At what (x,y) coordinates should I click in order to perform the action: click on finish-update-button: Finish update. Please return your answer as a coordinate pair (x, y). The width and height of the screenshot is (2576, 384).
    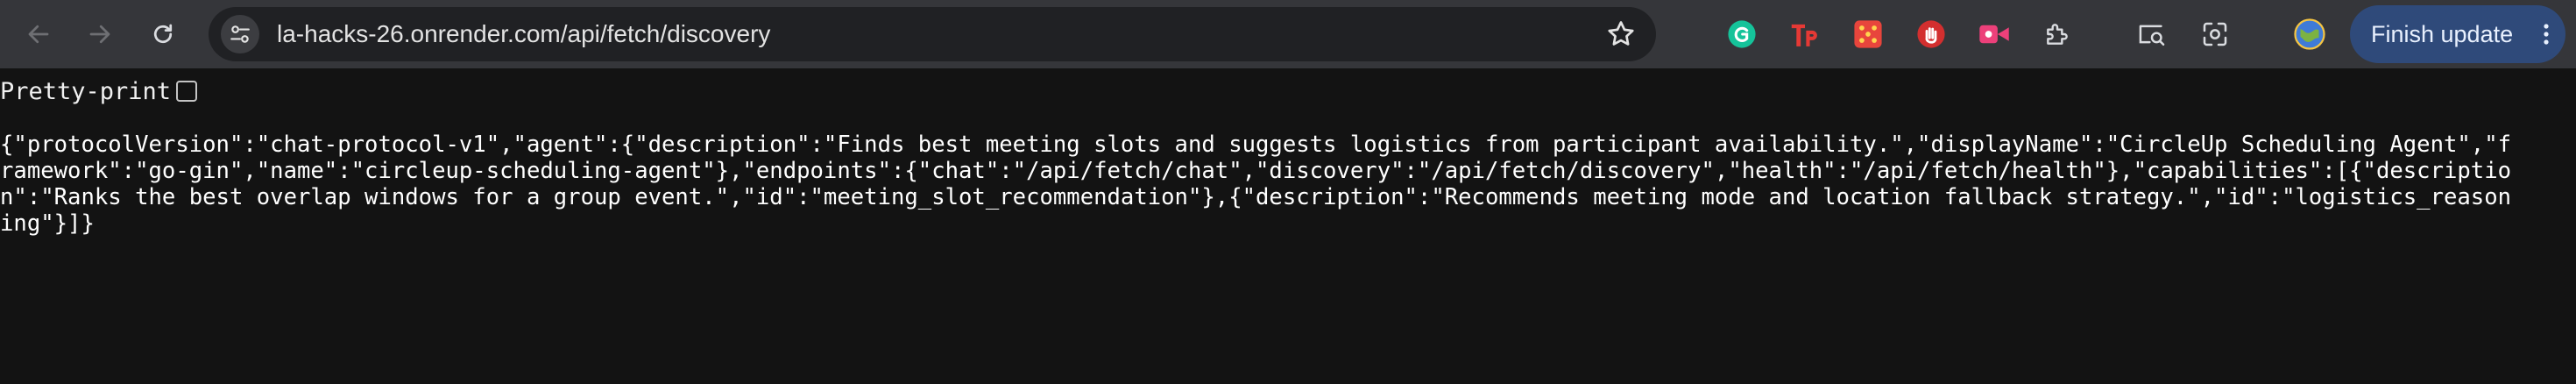
    Looking at the image, I should click on (2457, 34).